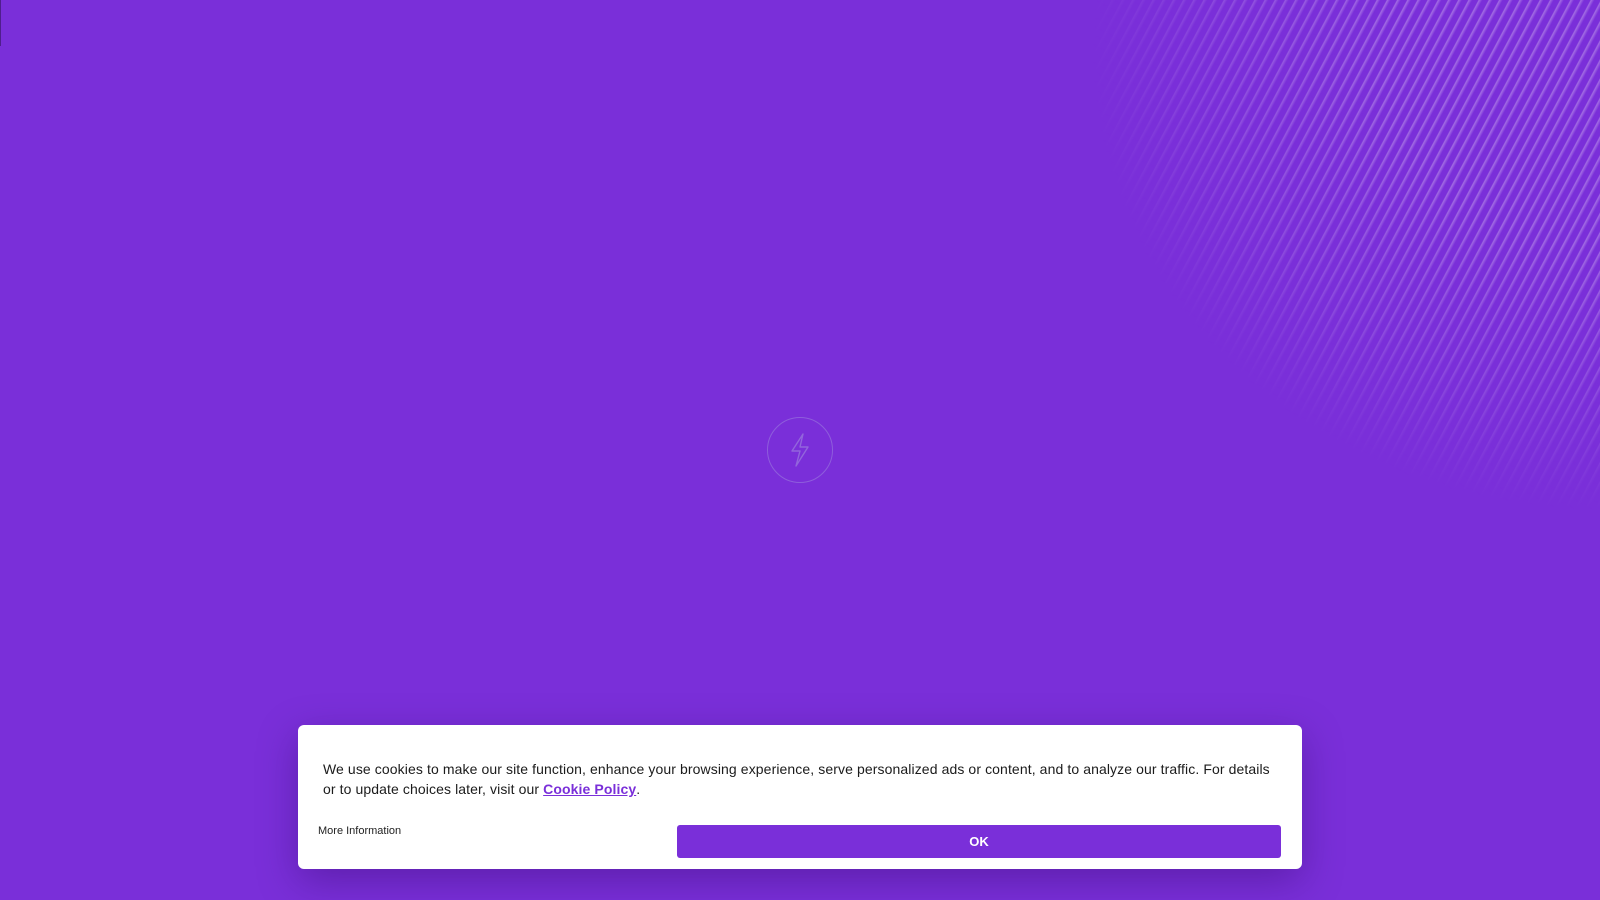  Describe the element at coordinates (359, 831) in the screenshot. I see `more-information-link: More Information` at that location.